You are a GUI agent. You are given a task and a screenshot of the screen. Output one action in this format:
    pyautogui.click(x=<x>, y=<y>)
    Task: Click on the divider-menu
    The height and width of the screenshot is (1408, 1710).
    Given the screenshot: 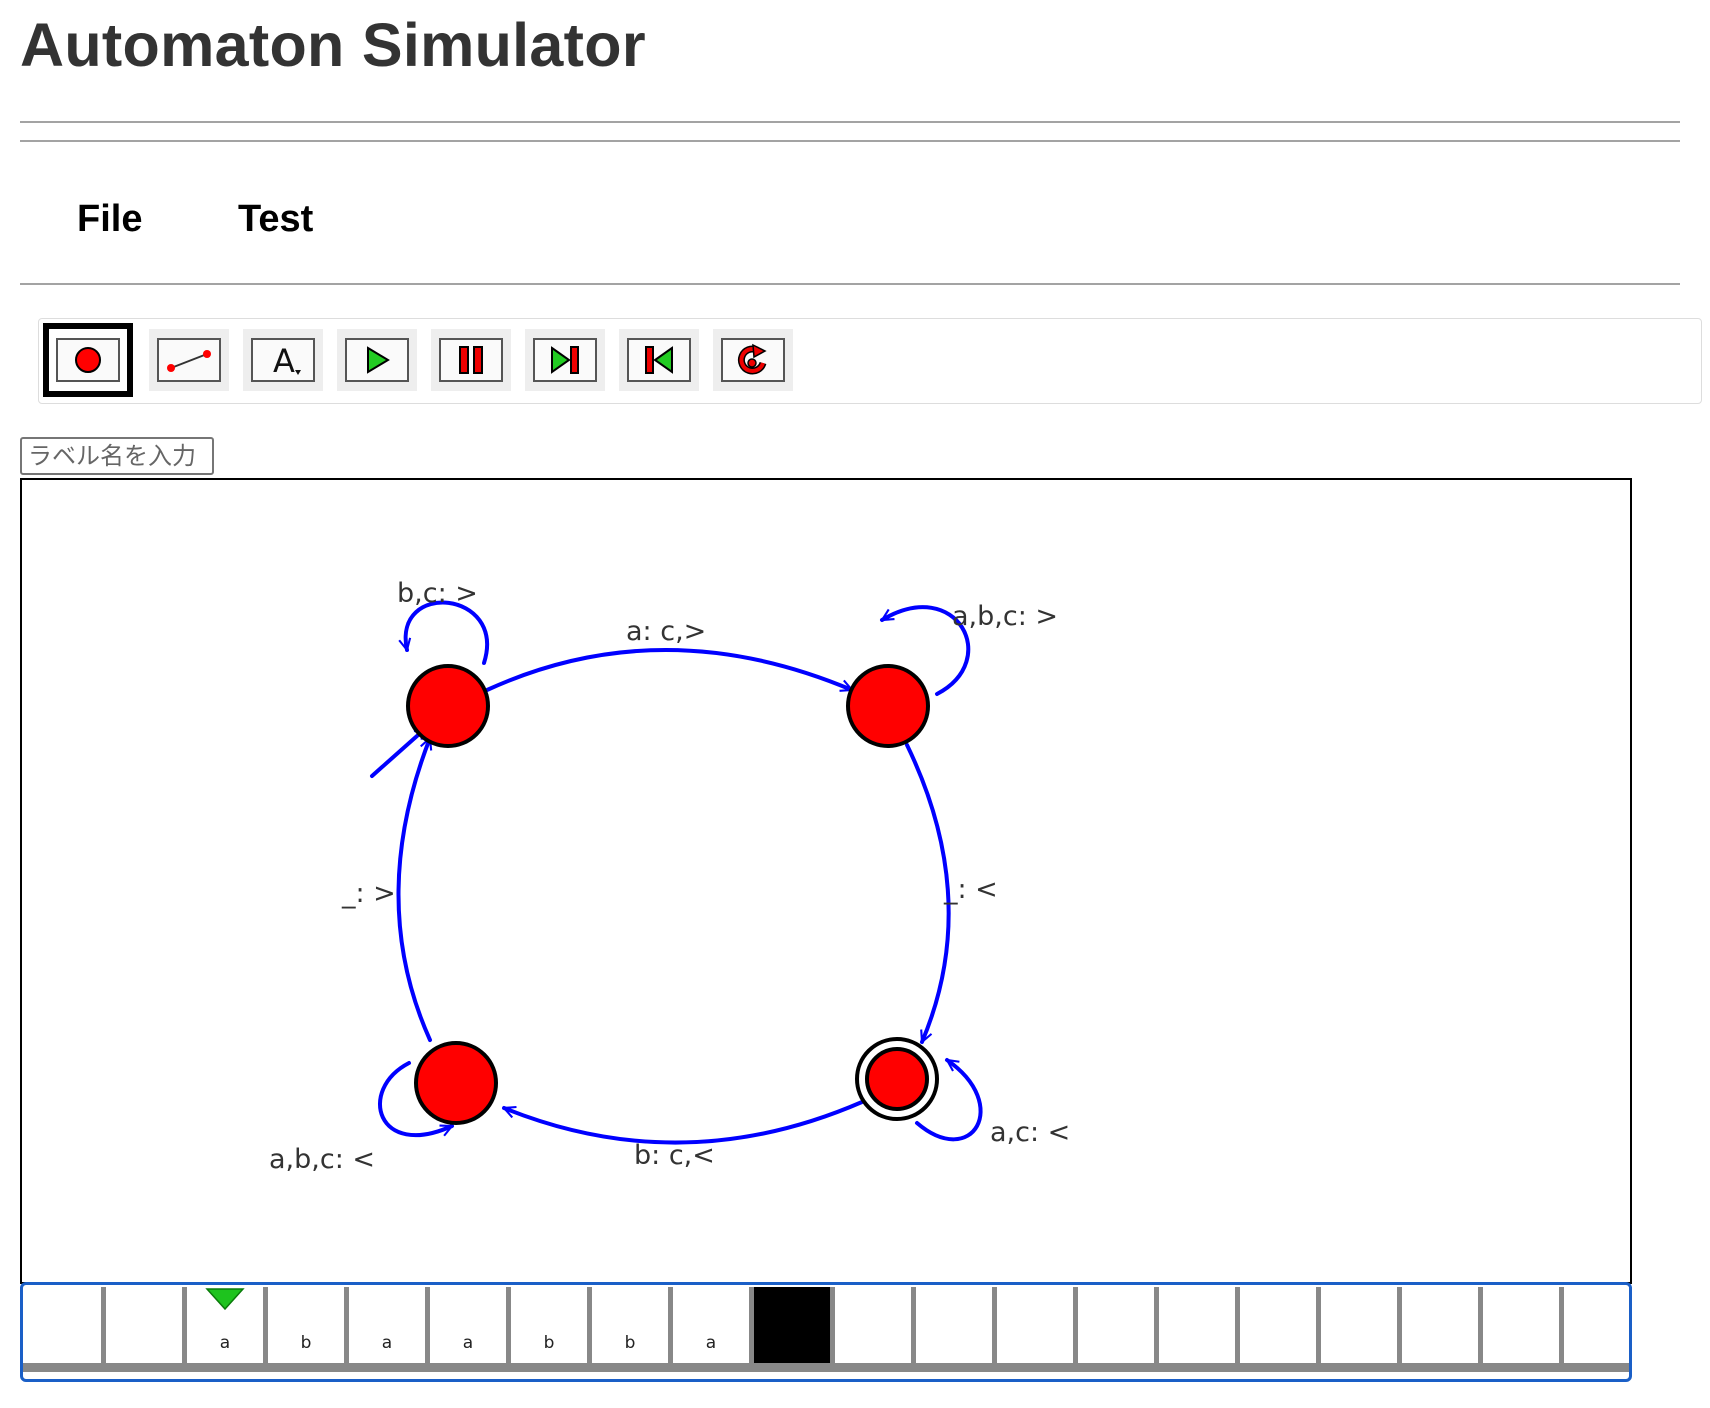 What is the action you would take?
    pyautogui.click(x=850, y=284)
    